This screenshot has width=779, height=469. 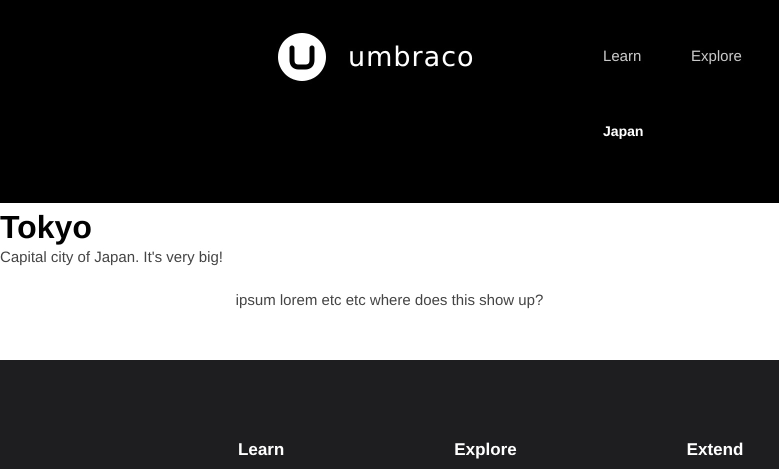 I want to click on page-title: Tokyo, so click(x=46, y=227).